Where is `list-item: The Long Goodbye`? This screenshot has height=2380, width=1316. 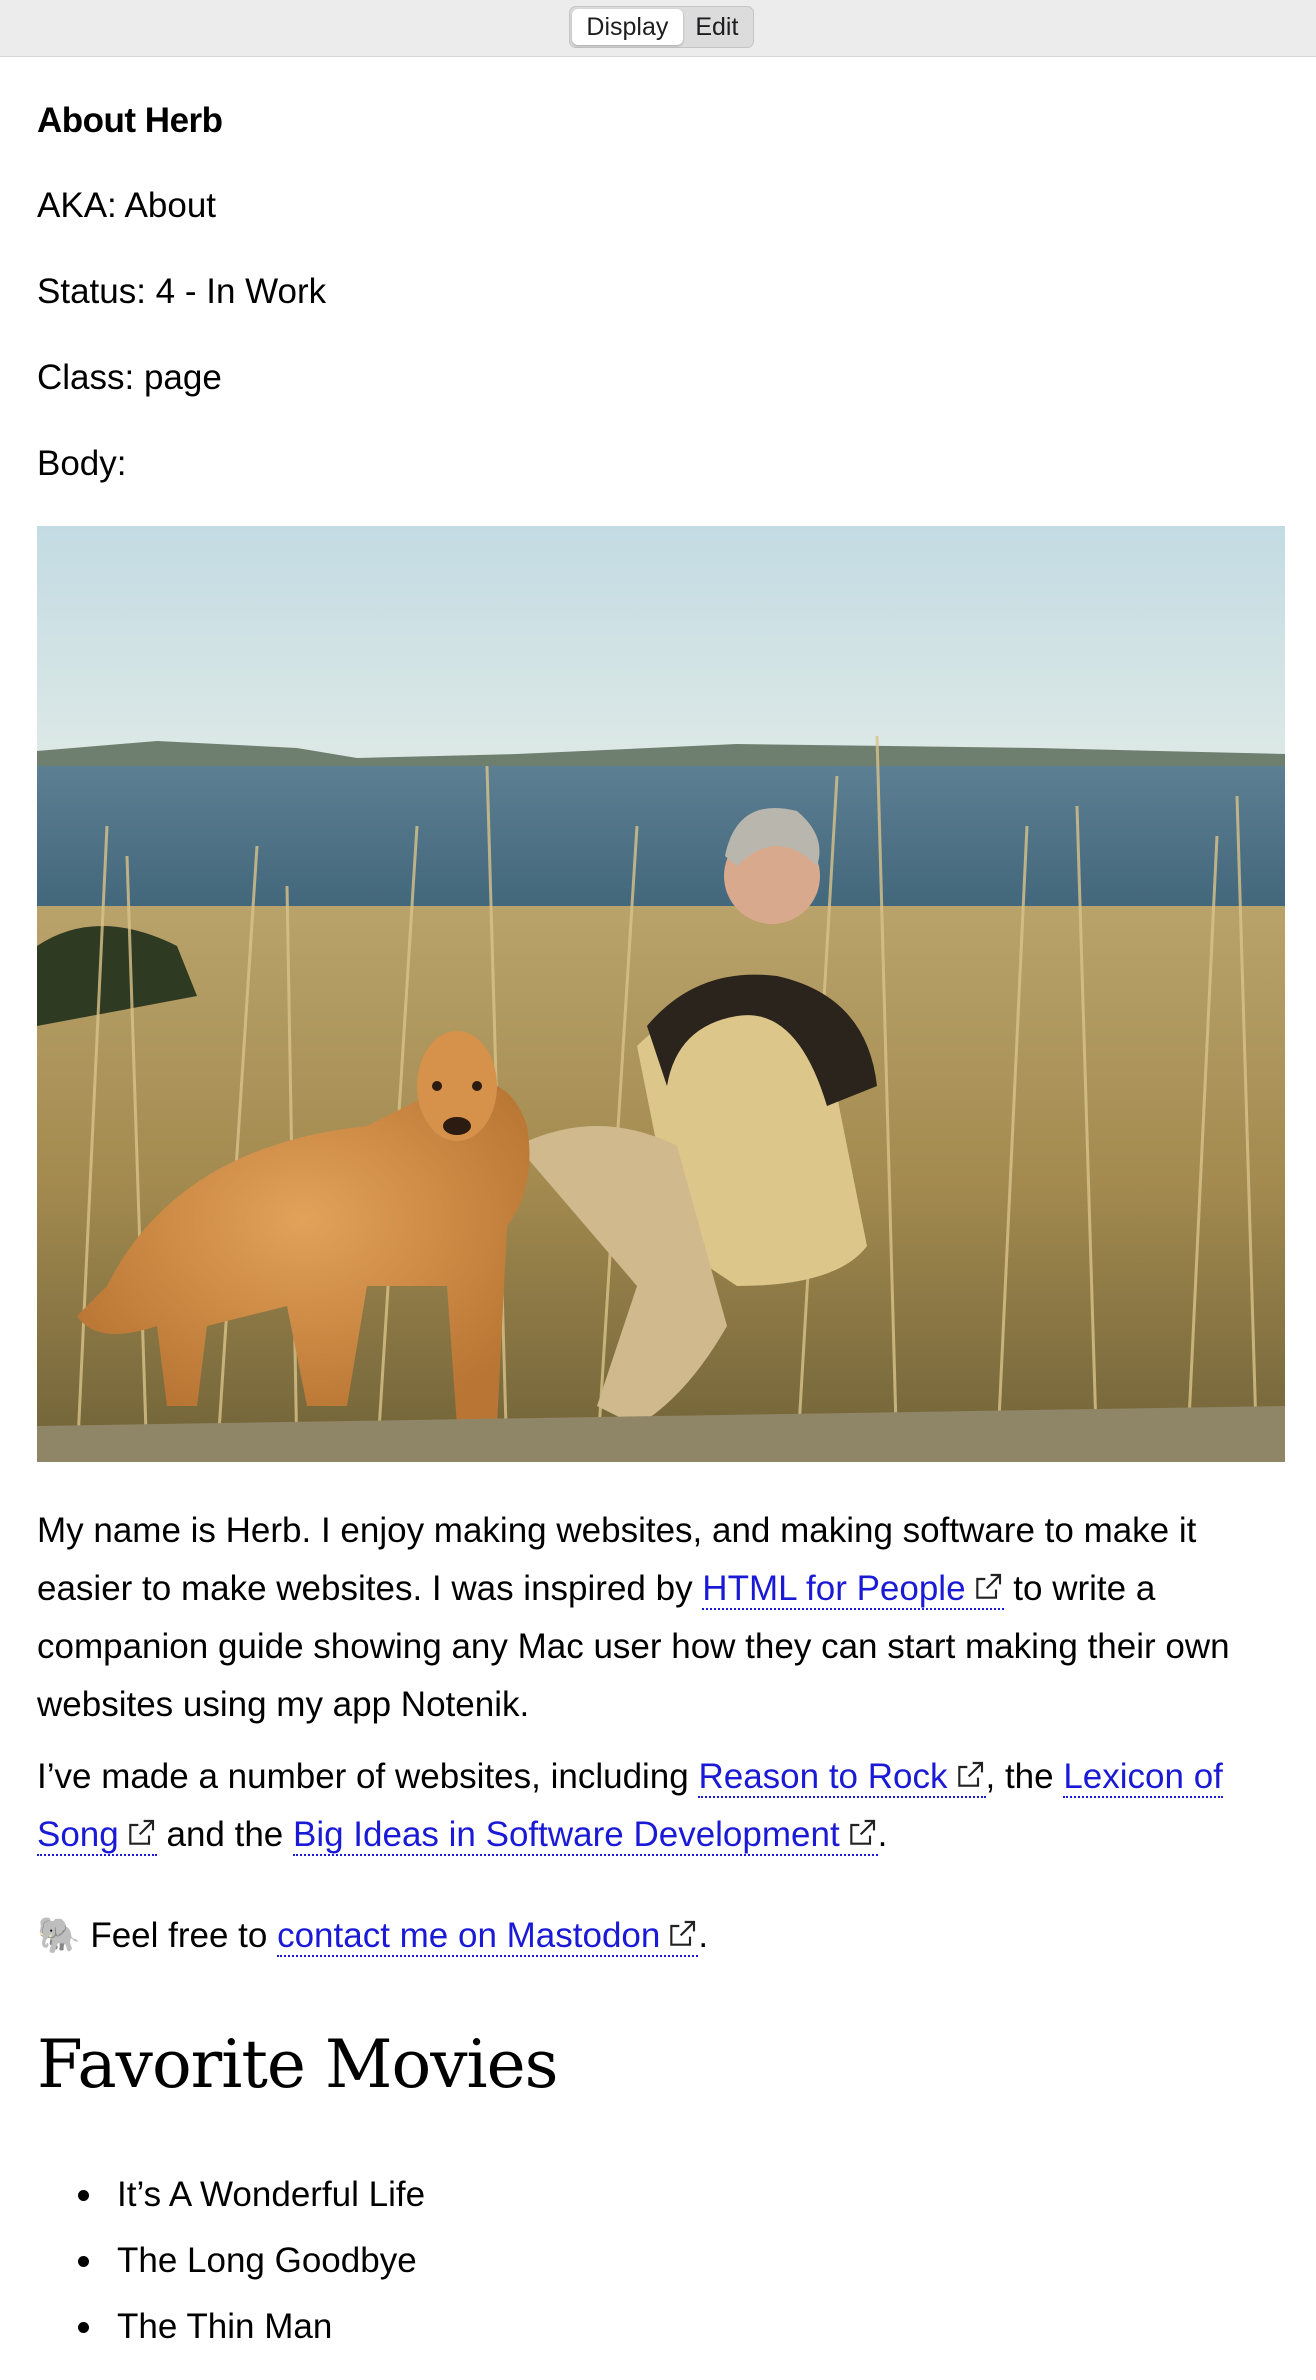 list-item: The Long Goodbye is located at coordinates (251, 2265).